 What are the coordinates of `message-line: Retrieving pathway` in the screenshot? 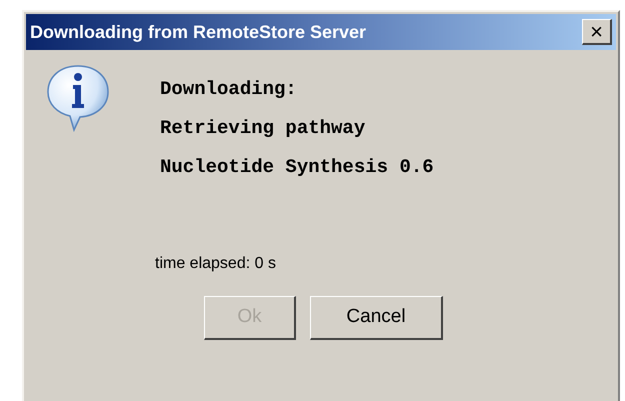 It's located at (263, 128).